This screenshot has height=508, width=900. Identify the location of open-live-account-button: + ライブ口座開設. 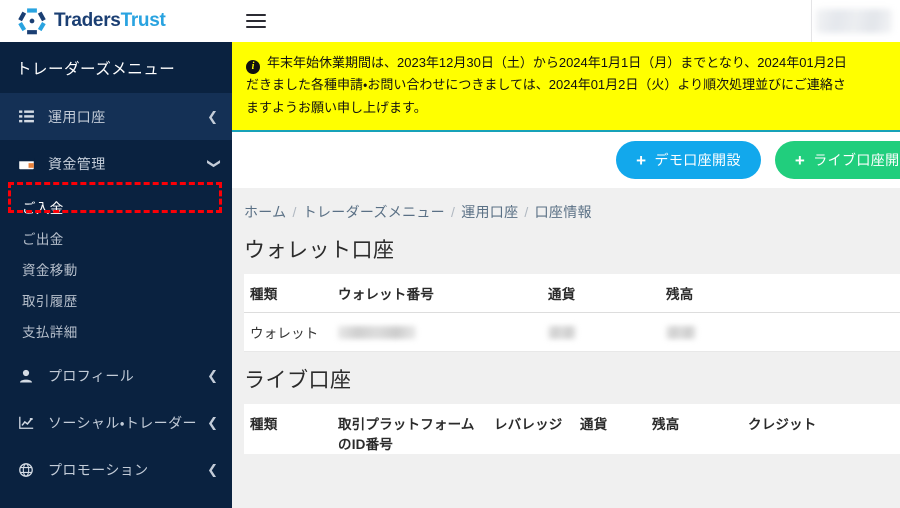
(837, 160).